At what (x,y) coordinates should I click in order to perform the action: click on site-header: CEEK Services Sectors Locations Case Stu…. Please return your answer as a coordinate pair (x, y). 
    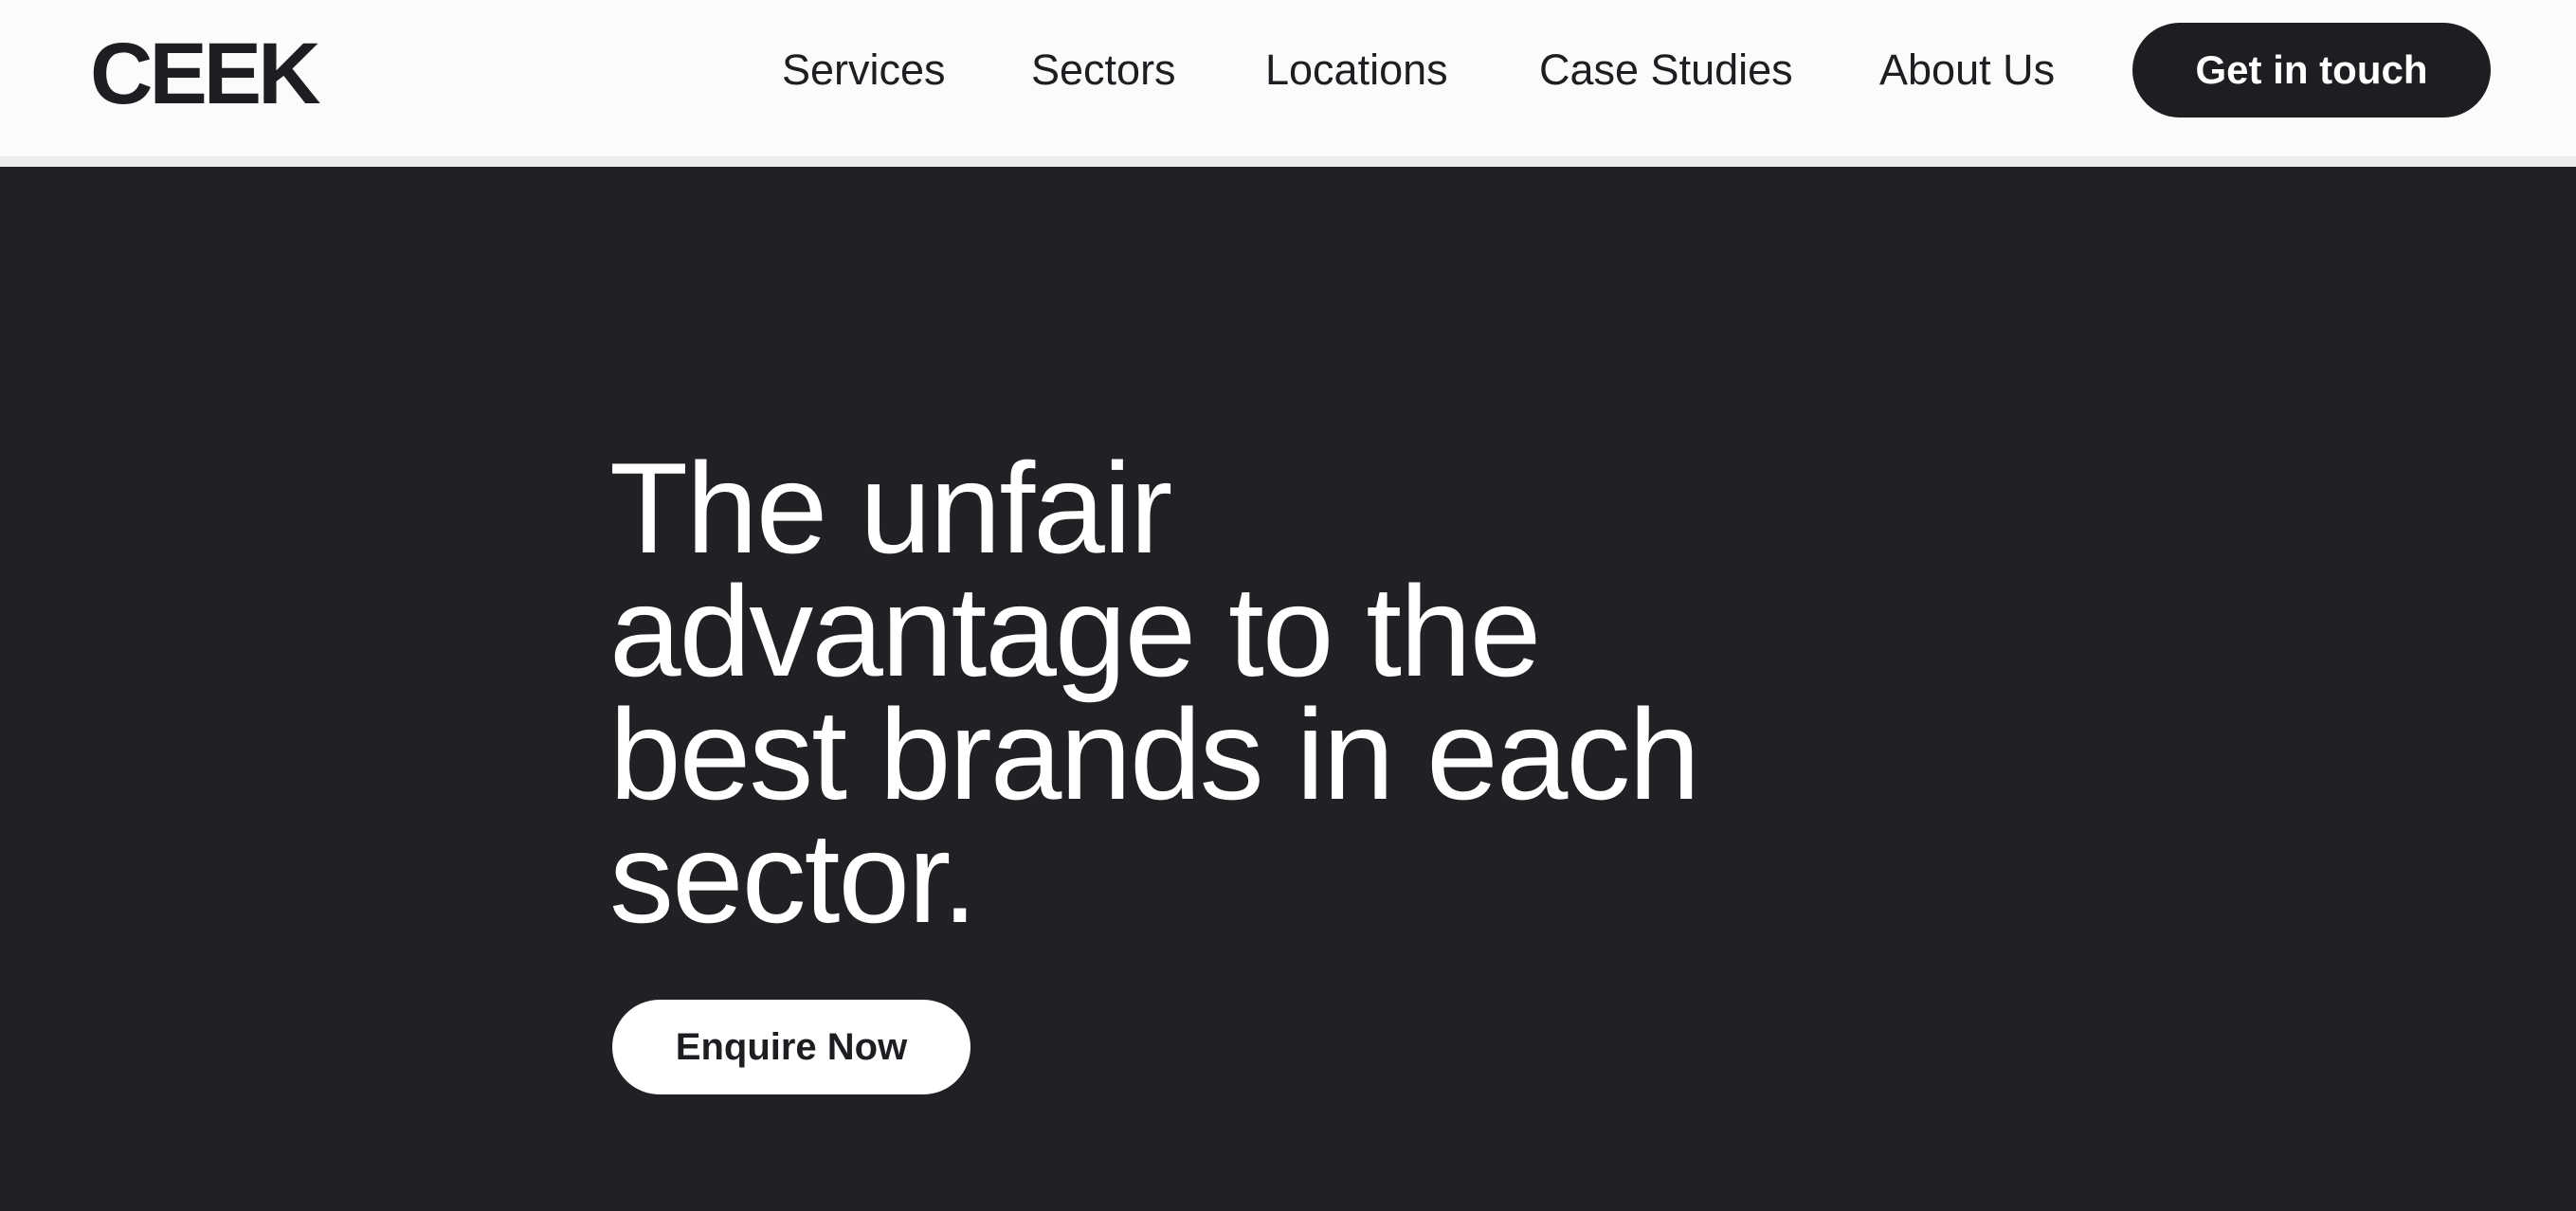
    Looking at the image, I should click on (1288, 78).